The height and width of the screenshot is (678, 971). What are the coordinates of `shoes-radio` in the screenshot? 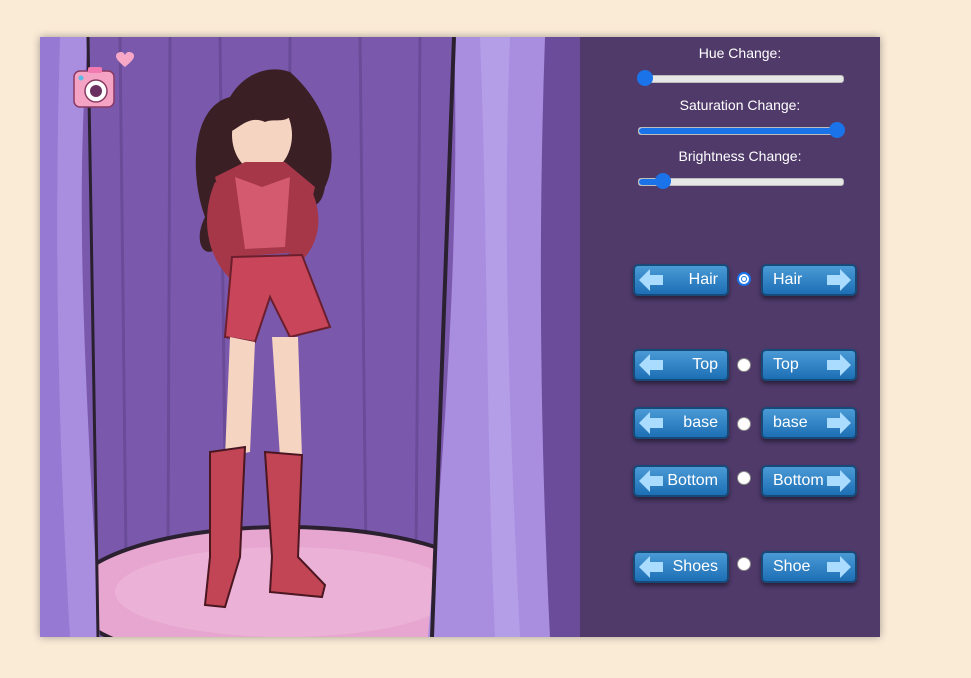 It's located at (744, 564).